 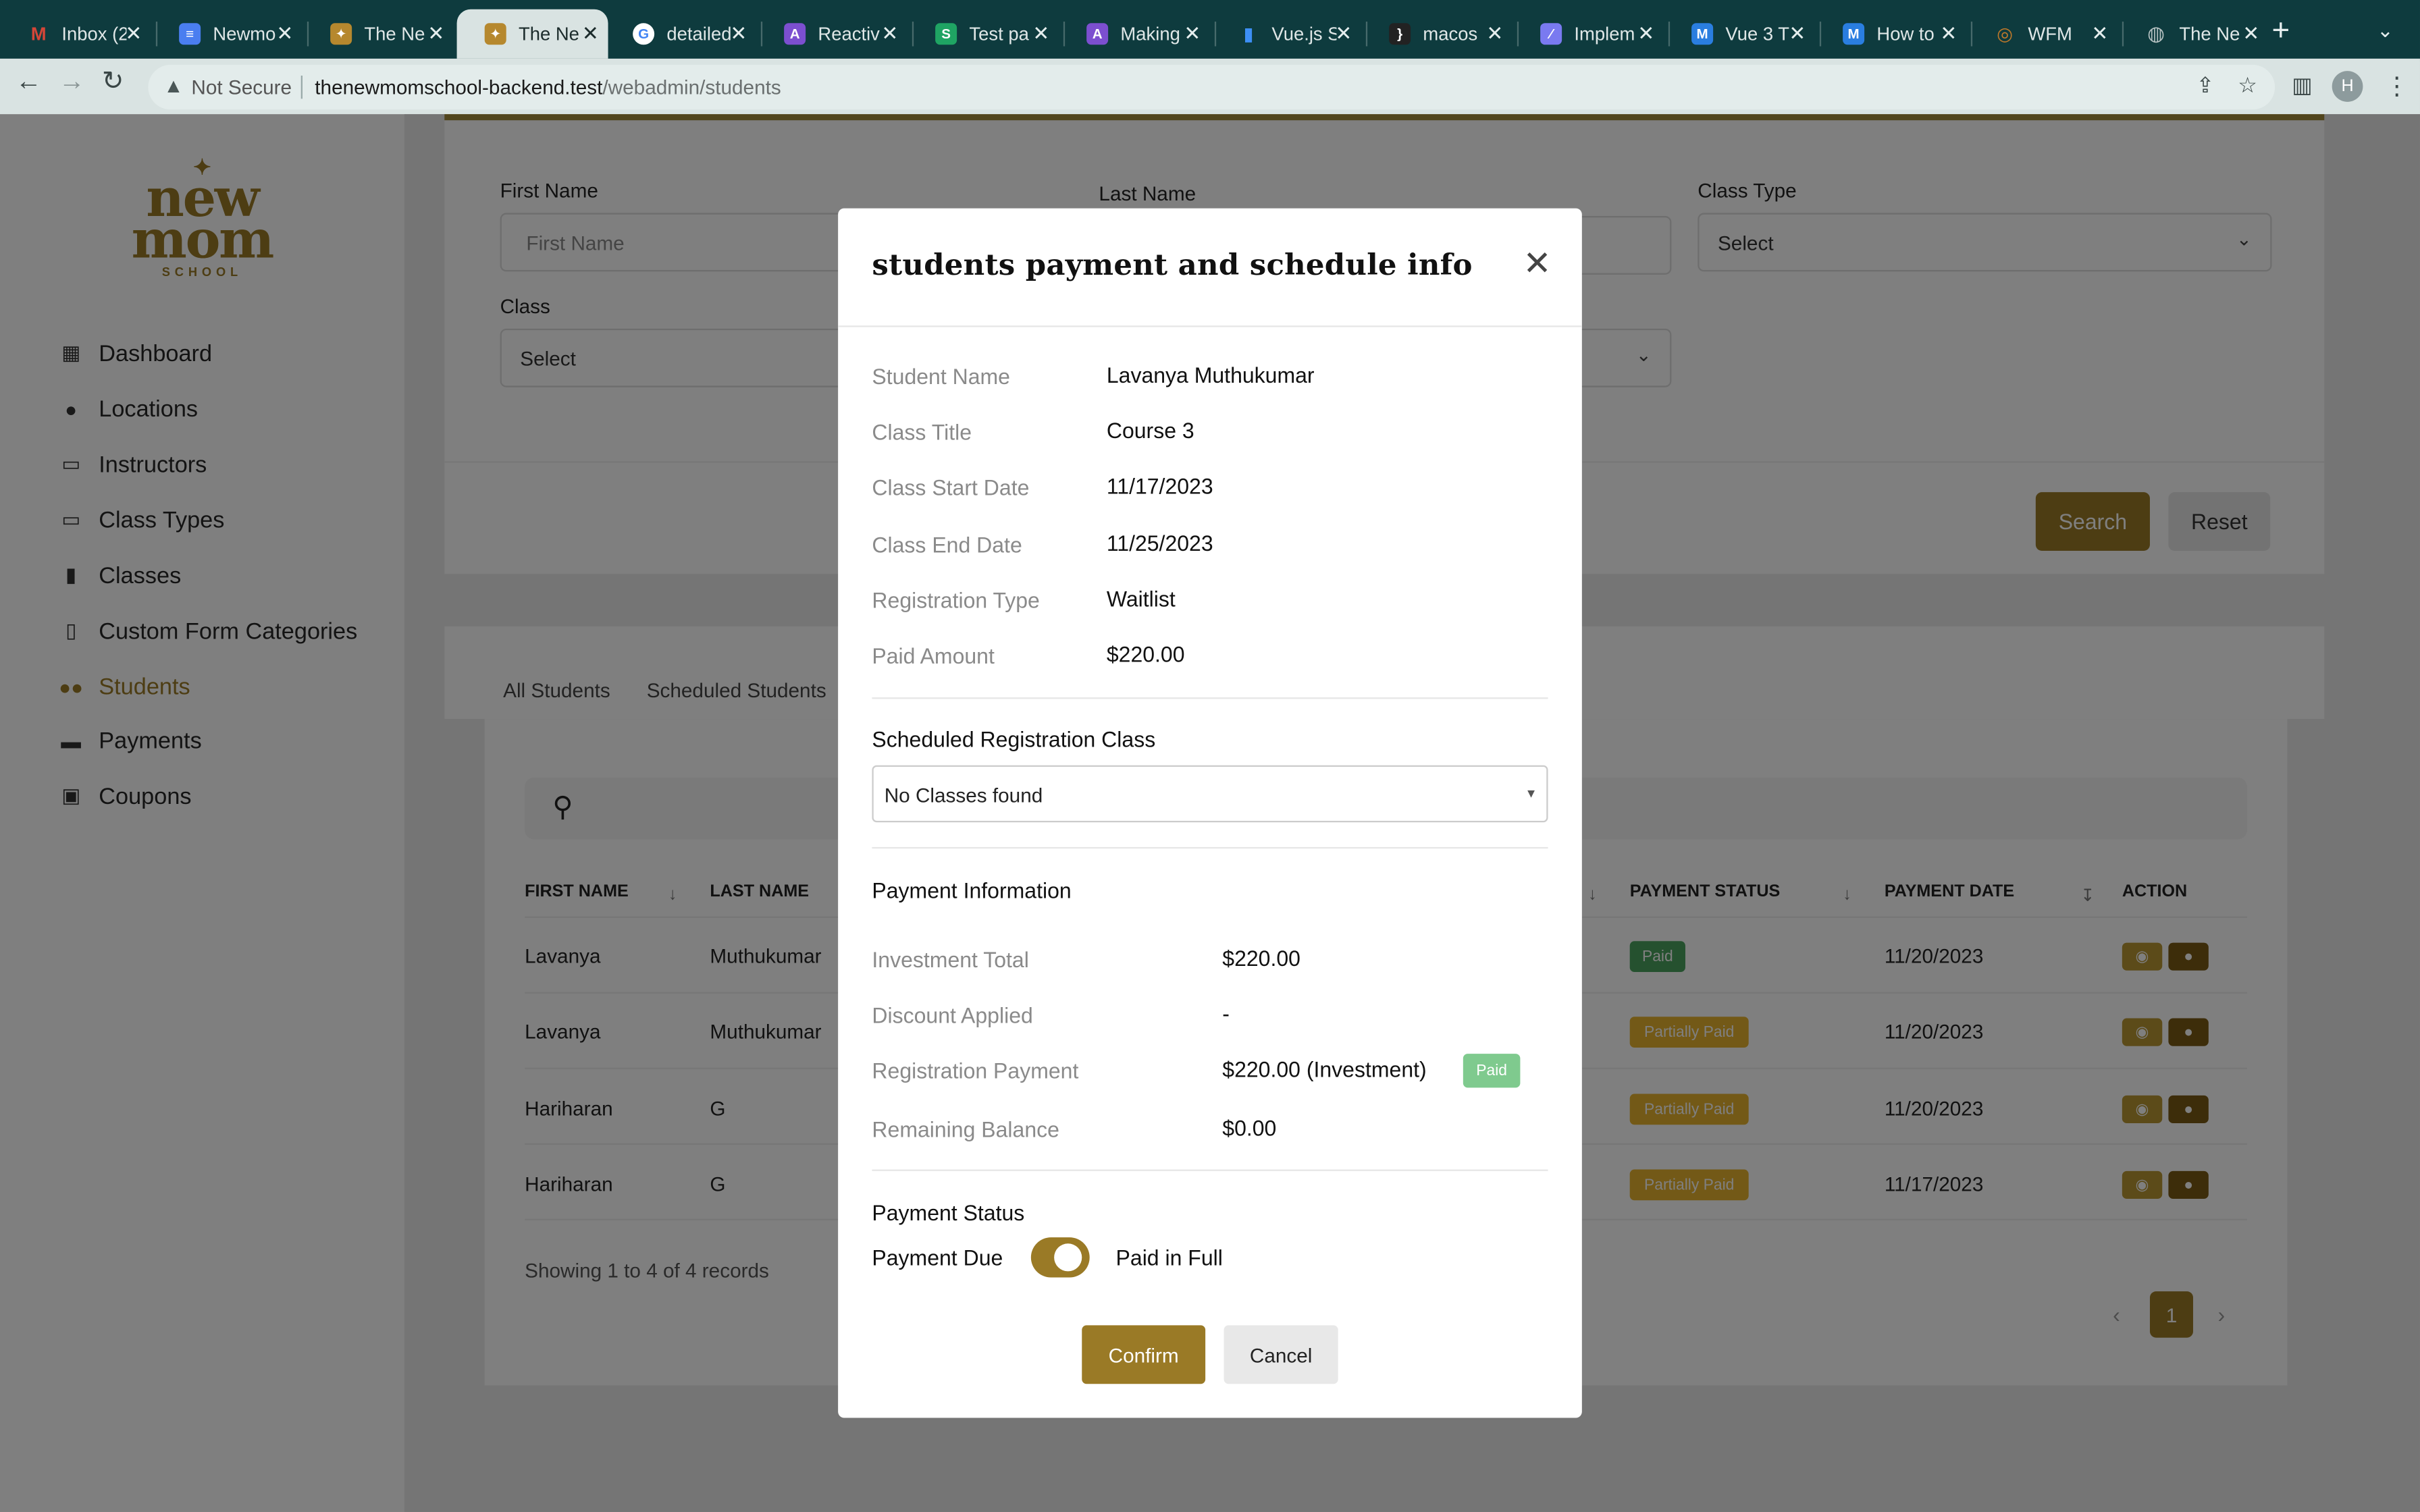 I want to click on tab-title: macos, so click(x=1450, y=34).